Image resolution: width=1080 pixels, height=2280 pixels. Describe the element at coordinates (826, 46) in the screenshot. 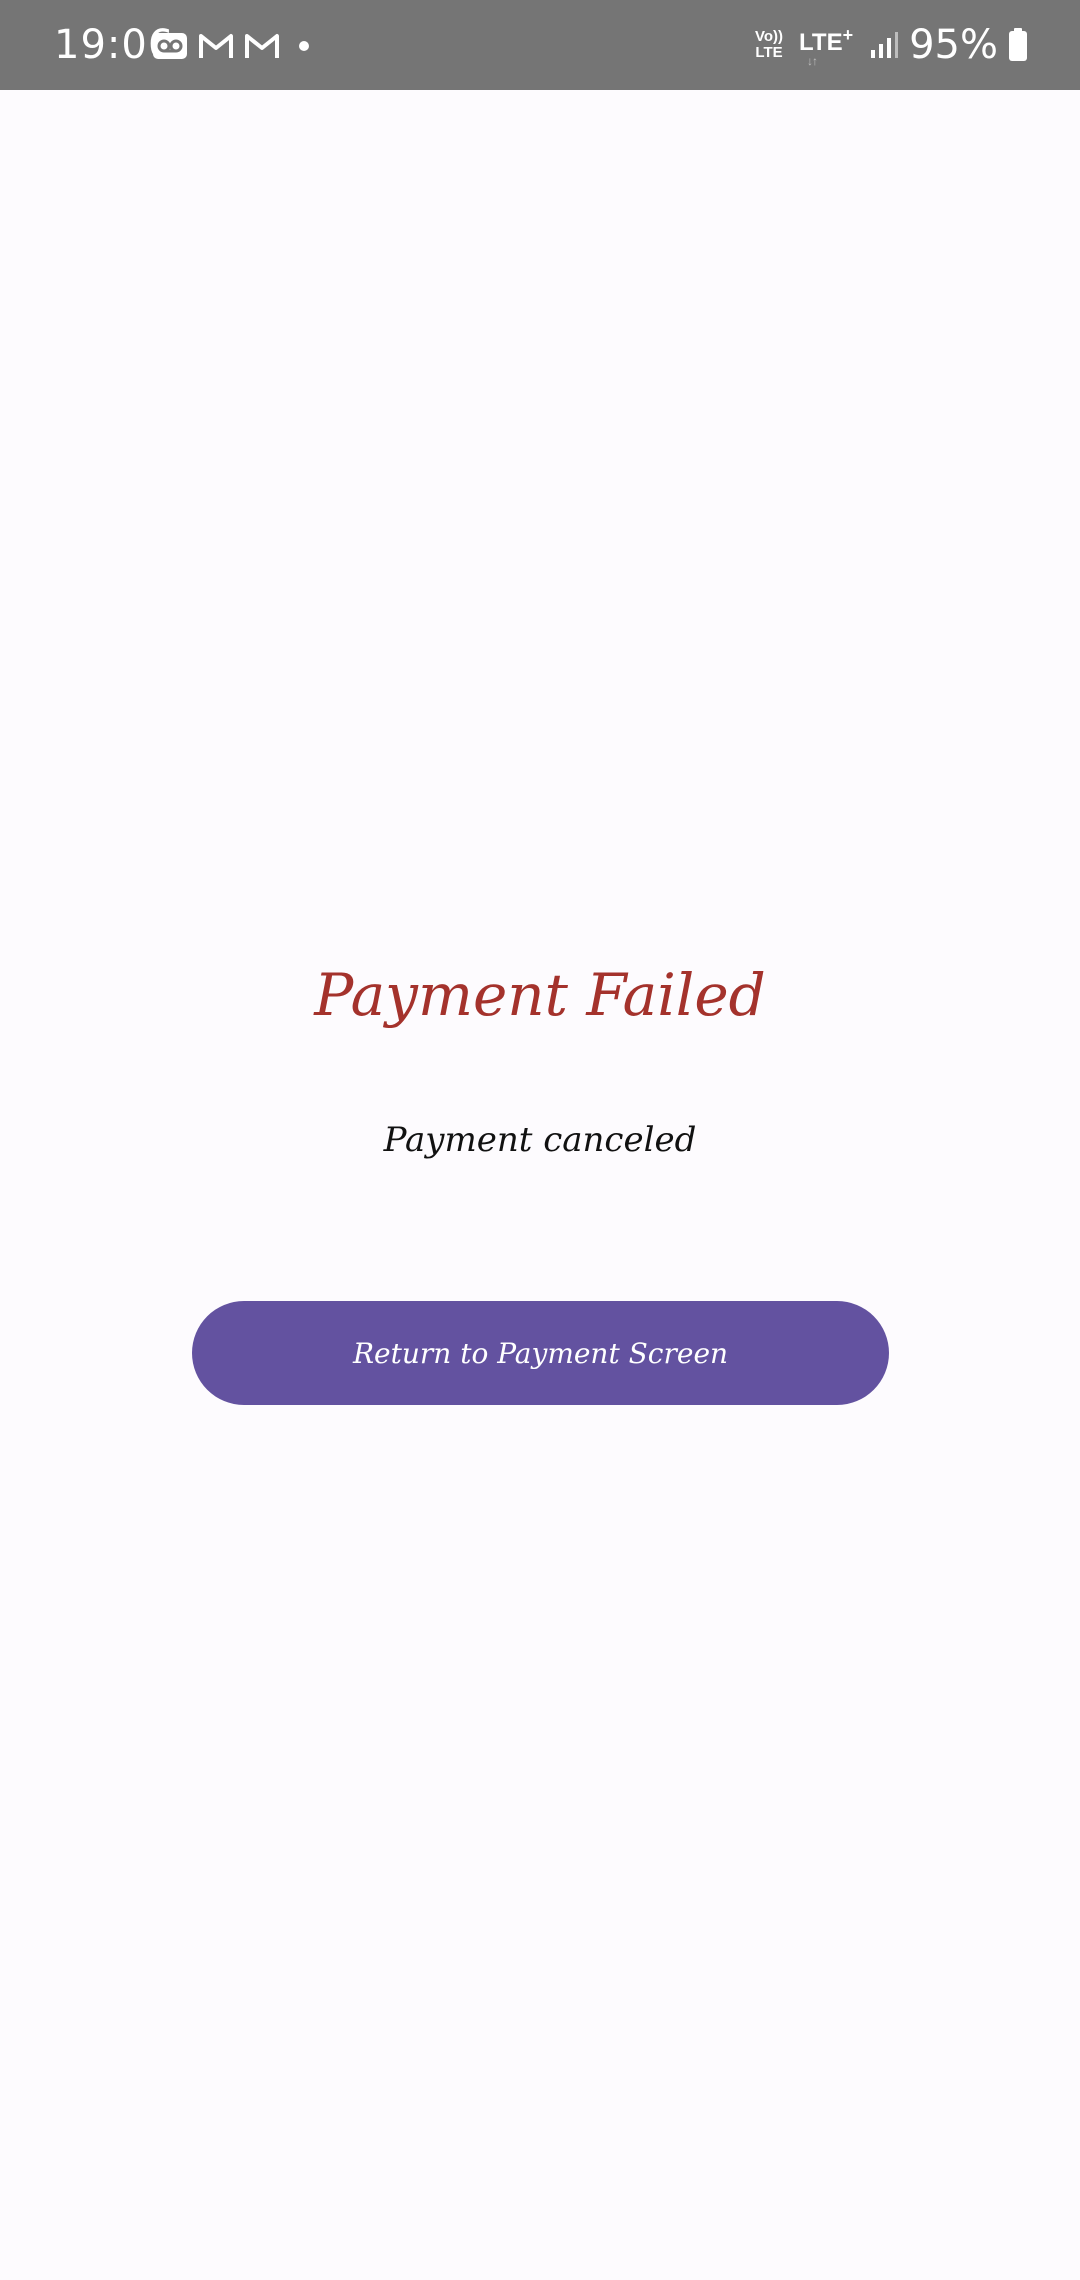

I see `lte-plus-icon: LTE+ ↓↑` at that location.